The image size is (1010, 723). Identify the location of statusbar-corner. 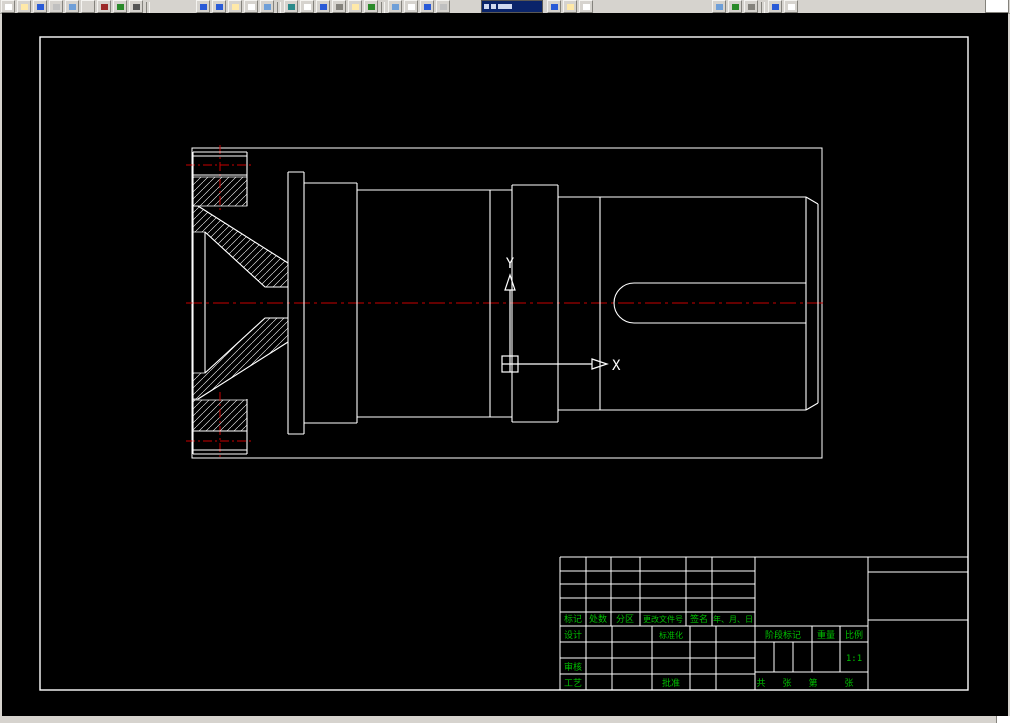
(1003, 719).